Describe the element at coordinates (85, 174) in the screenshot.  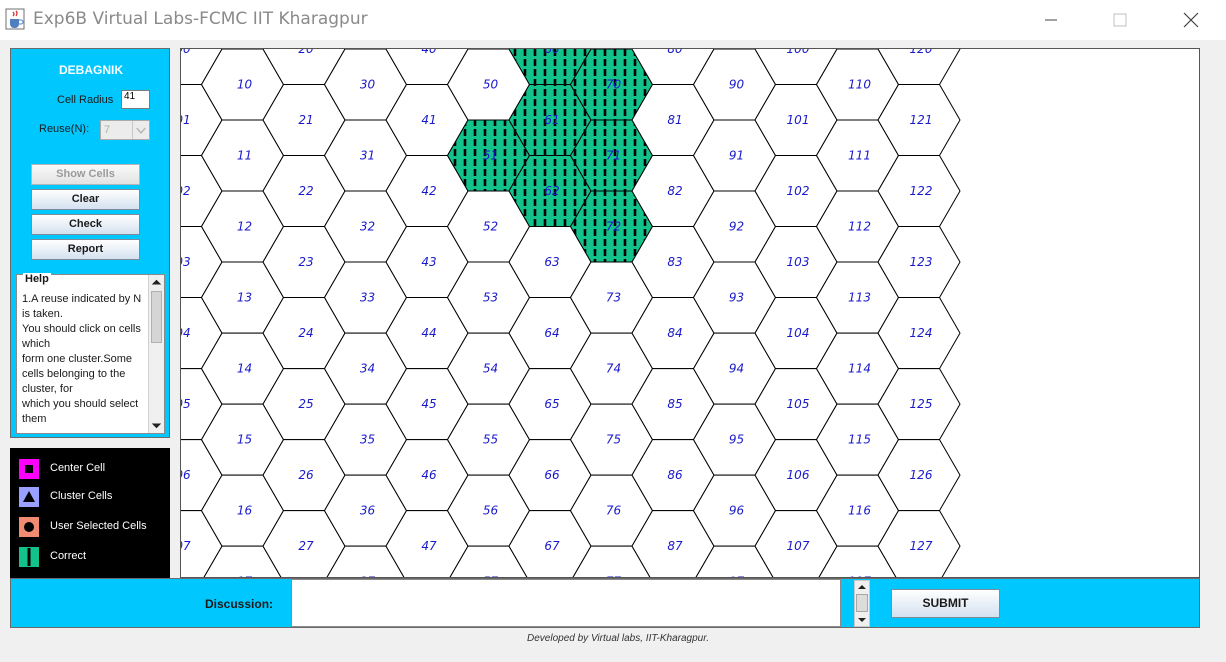
I see `show-cells-button: Show Cells` at that location.